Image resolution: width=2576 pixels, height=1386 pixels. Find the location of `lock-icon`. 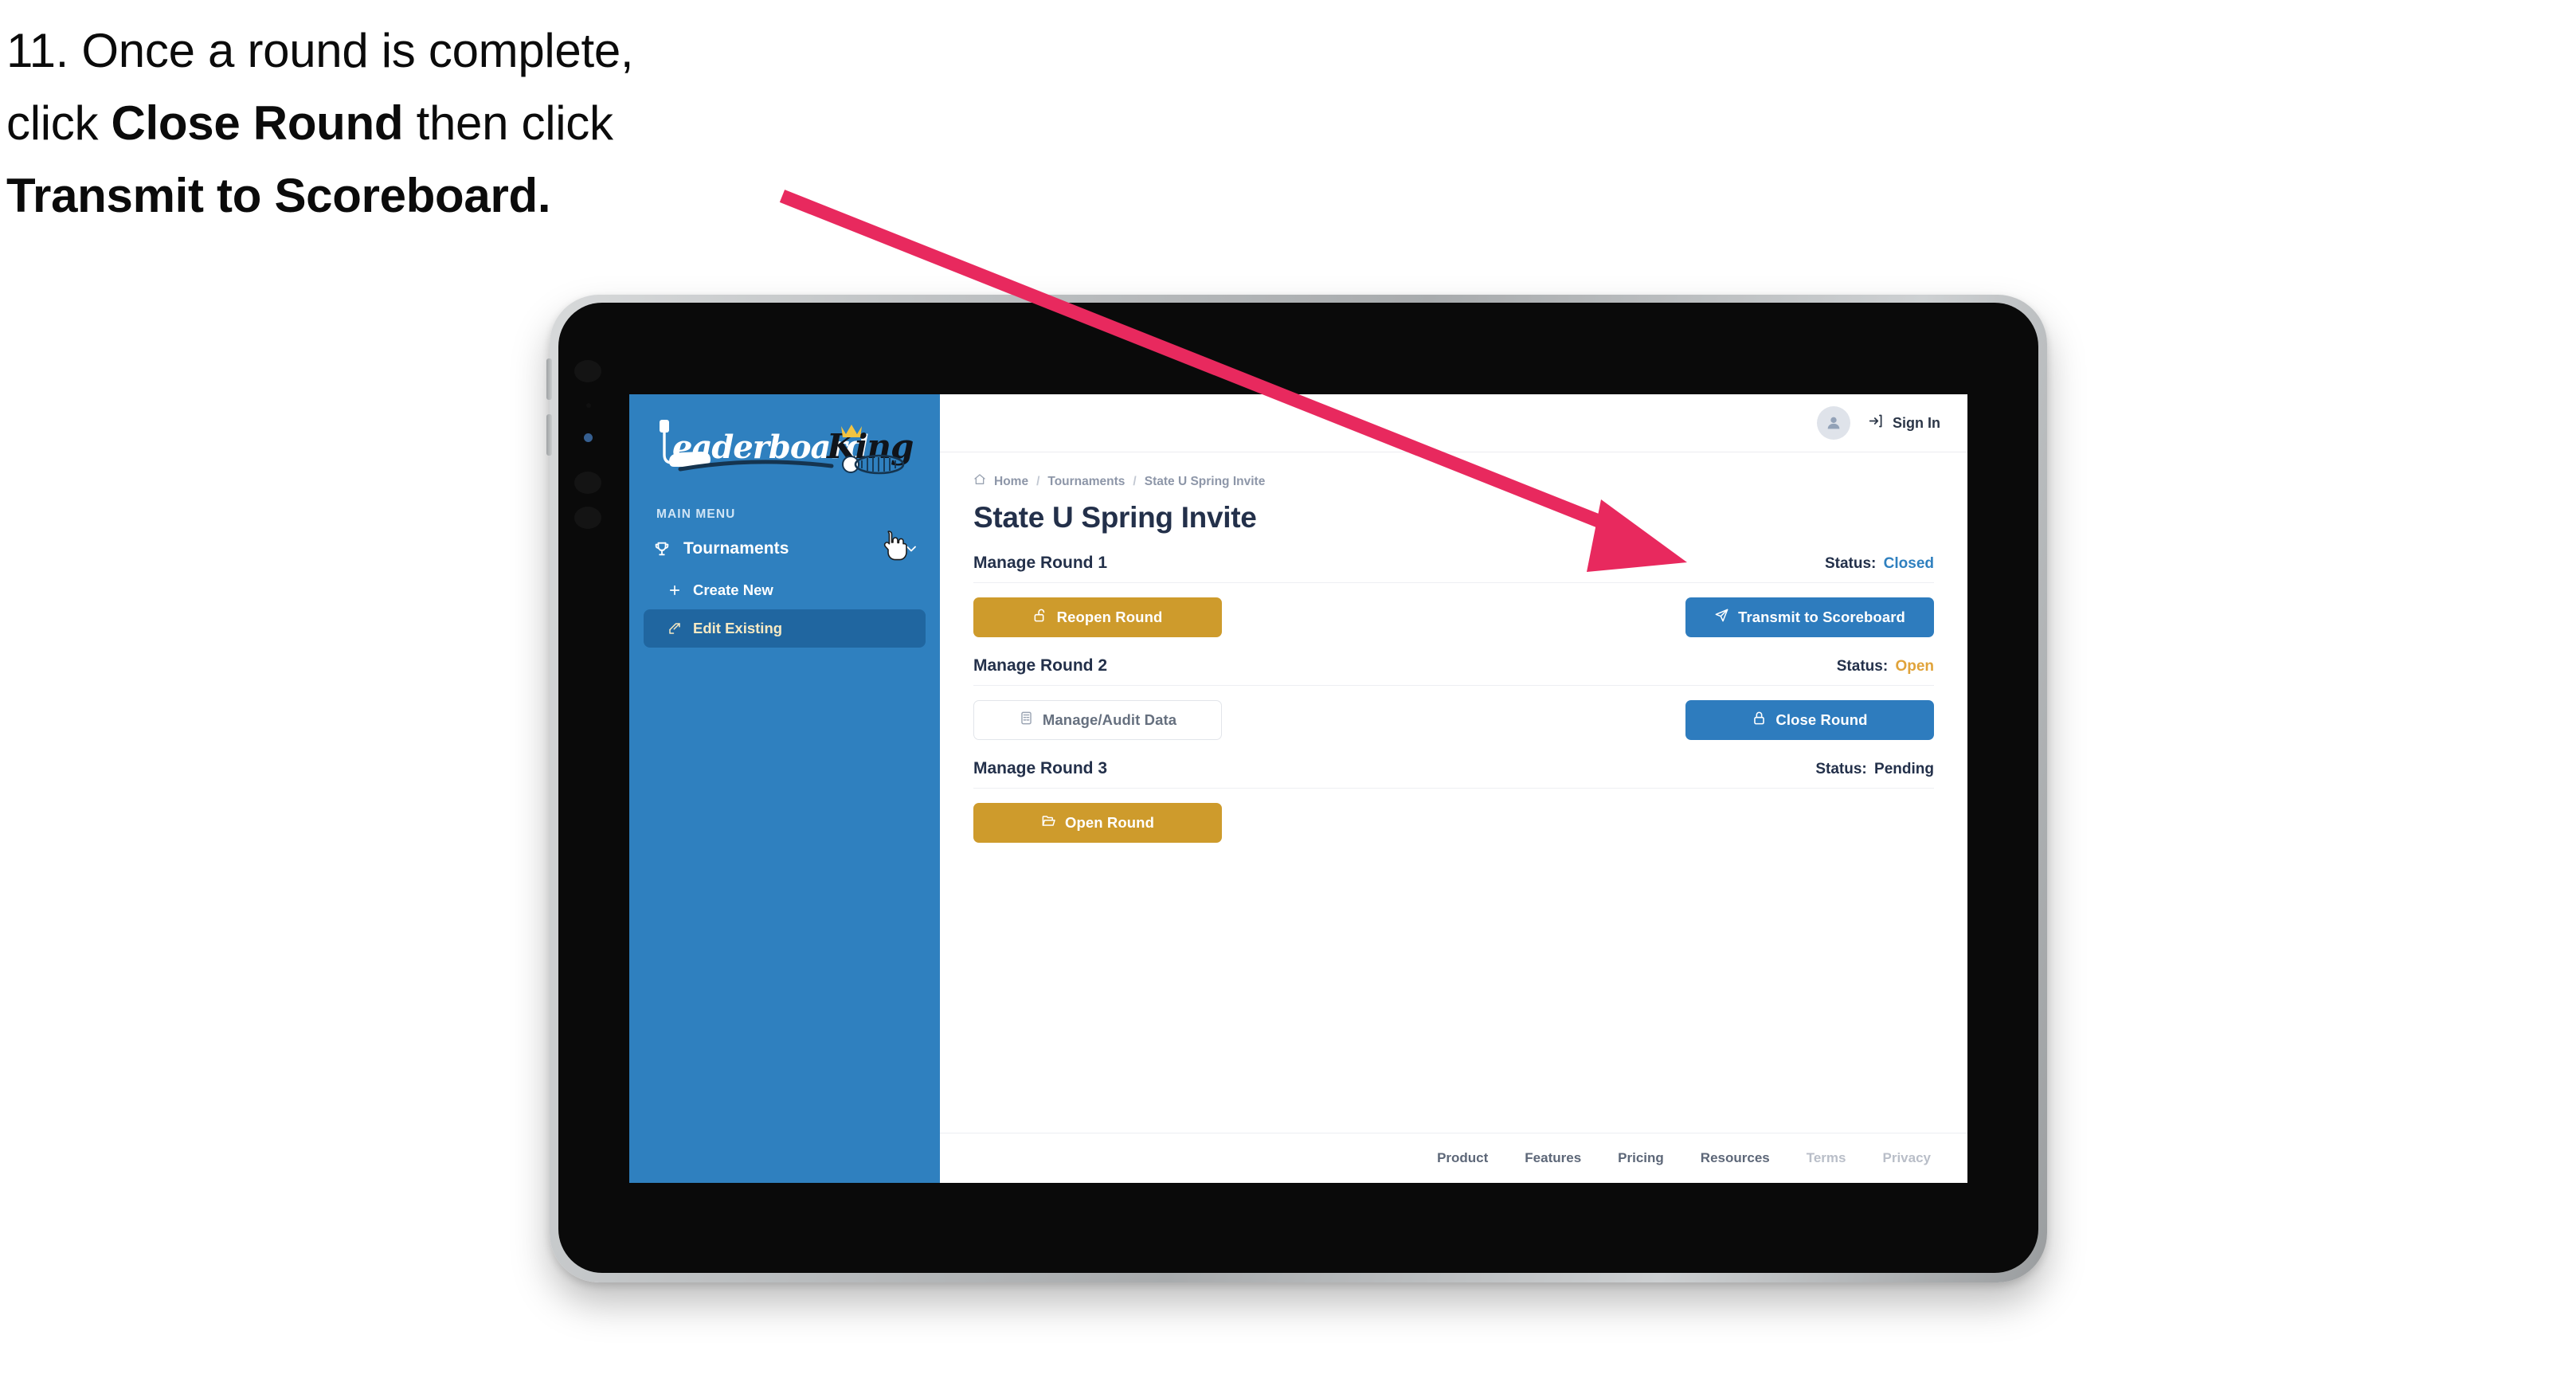

lock-icon is located at coordinates (1759, 720).